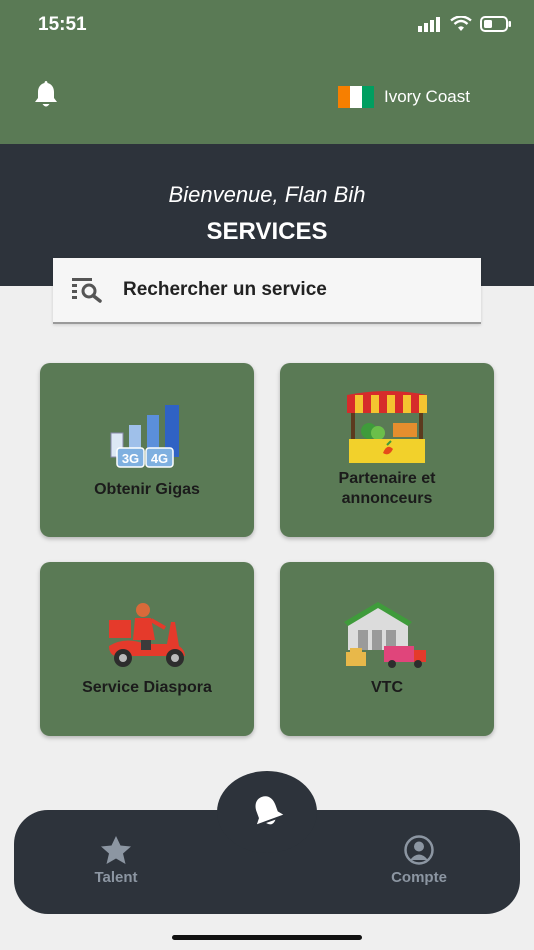  I want to click on user-icon, so click(419, 850).